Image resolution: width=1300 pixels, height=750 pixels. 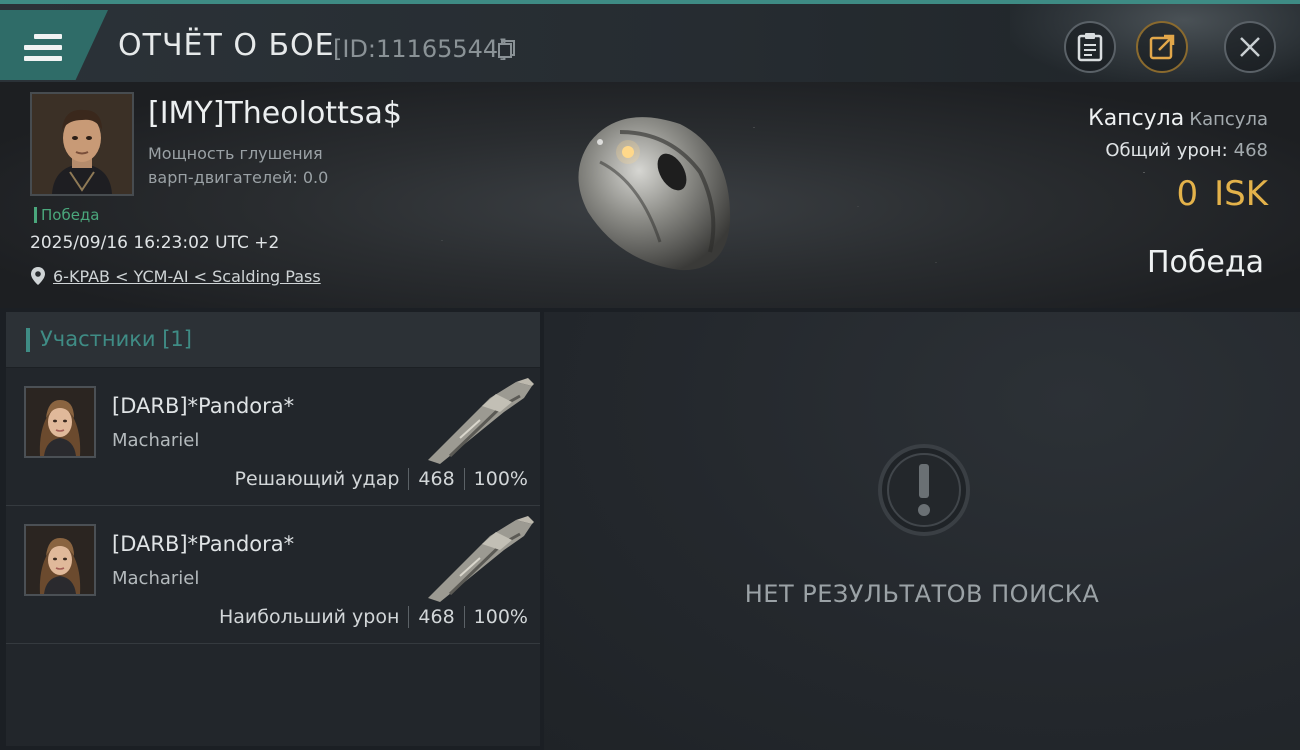 I want to click on clipboard-button, so click(x=1090, y=47).